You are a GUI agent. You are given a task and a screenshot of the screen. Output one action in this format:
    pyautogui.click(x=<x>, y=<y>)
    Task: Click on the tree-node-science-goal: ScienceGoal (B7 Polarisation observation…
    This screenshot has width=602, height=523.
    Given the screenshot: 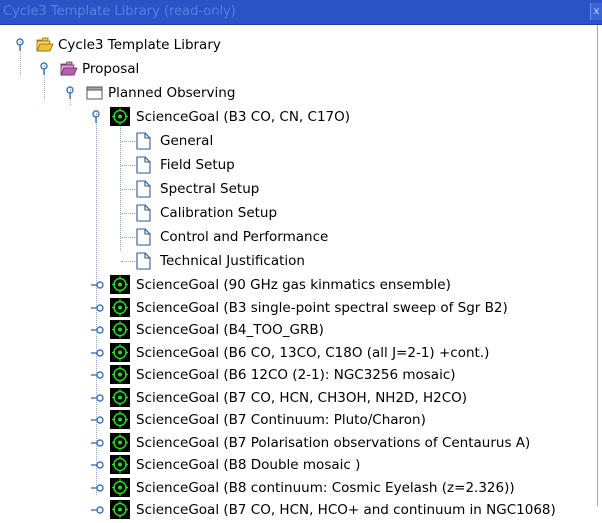 What is the action you would take?
    pyautogui.click(x=301, y=443)
    